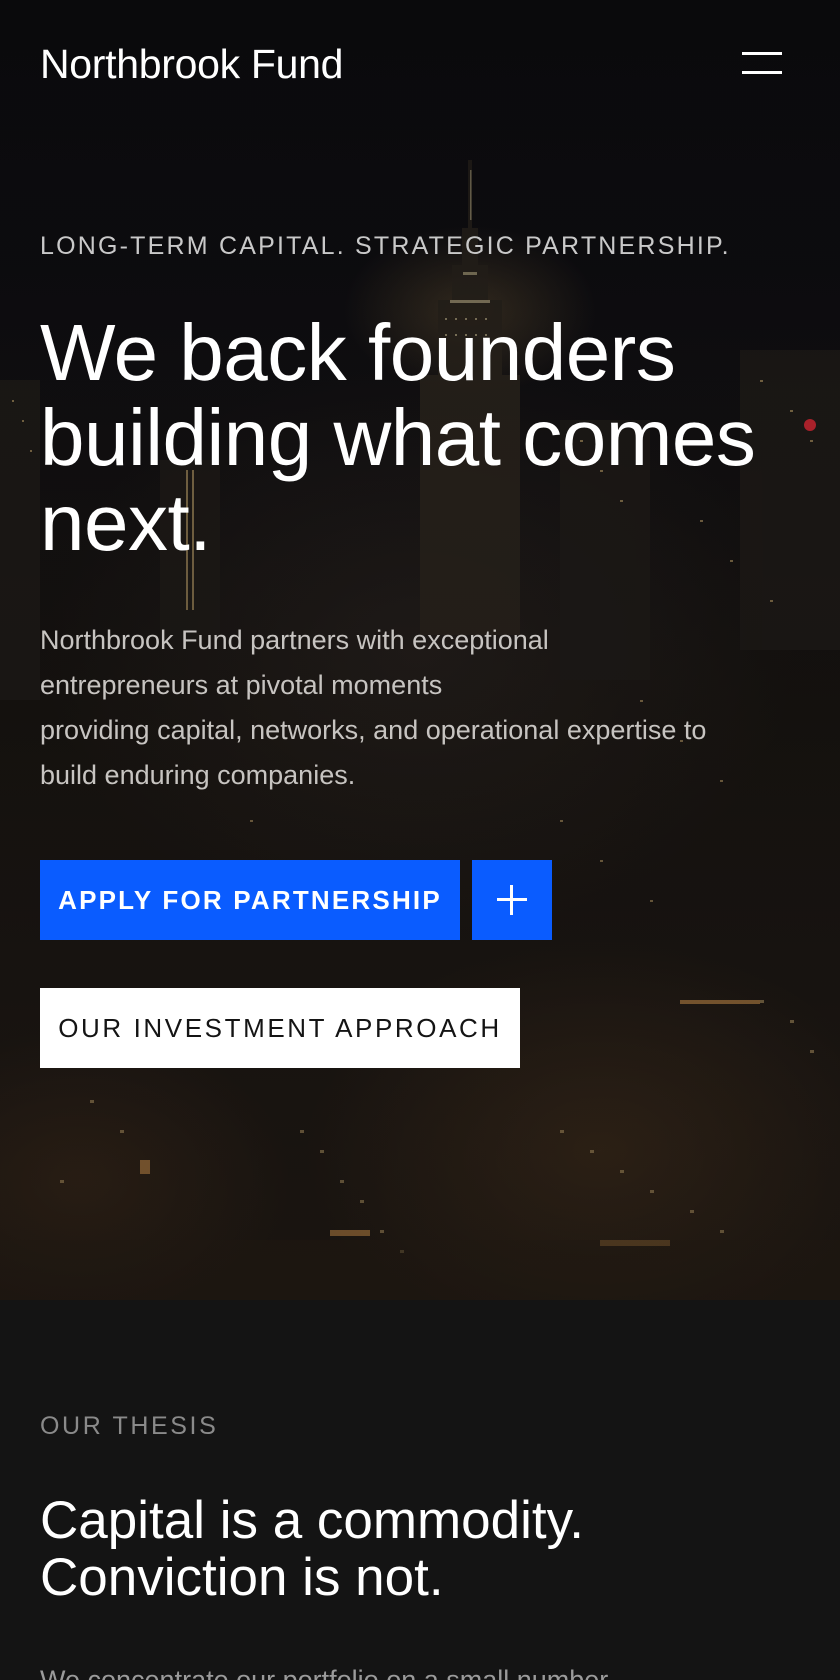 The height and width of the screenshot is (1680, 840). What do you see at coordinates (198, 775) in the screenshot?
I see `hero-lede-line: build enduring companies.` at bounding box center [198, 775].